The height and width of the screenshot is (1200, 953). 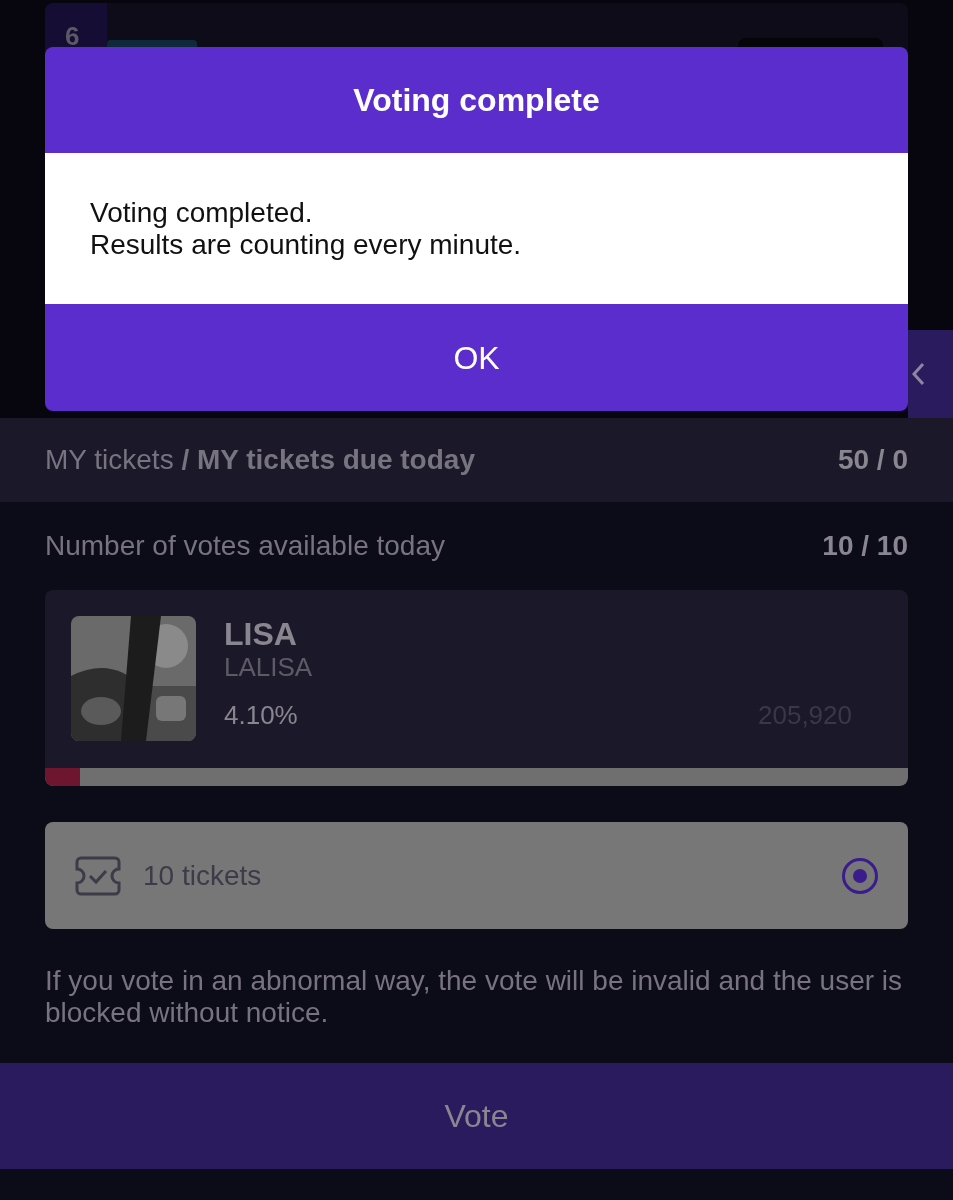 I want to click on ticket-label: 10 tickets, so click(x=203, y=875).